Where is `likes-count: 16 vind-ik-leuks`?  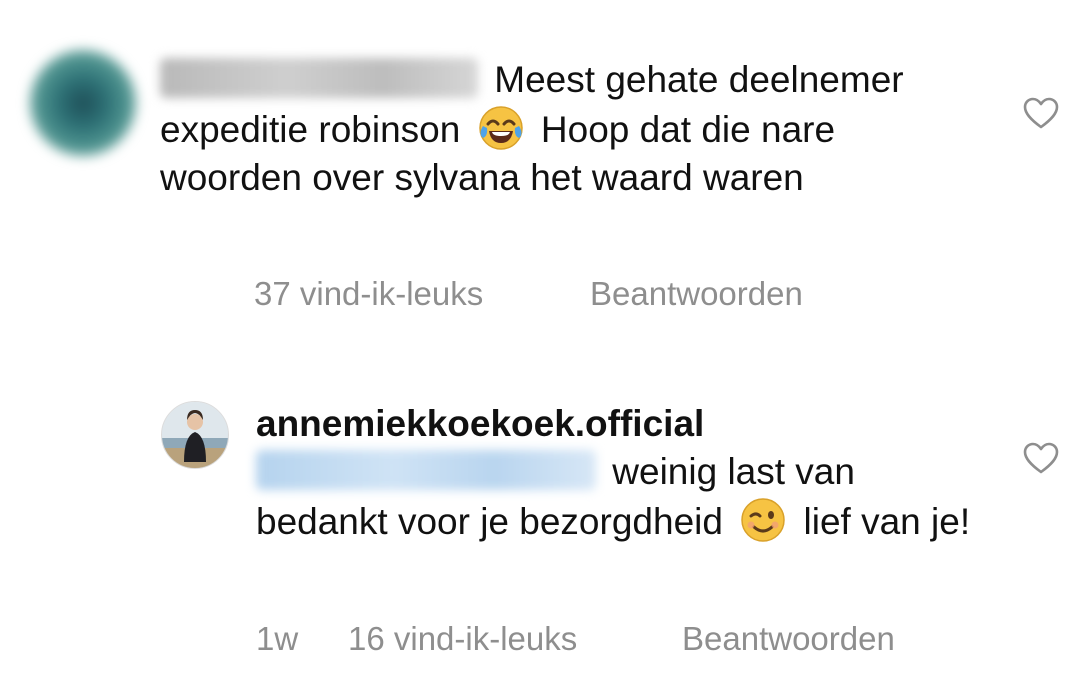 likes-count: 16 vind-ik-leuks is located at coordinates (462, 639).